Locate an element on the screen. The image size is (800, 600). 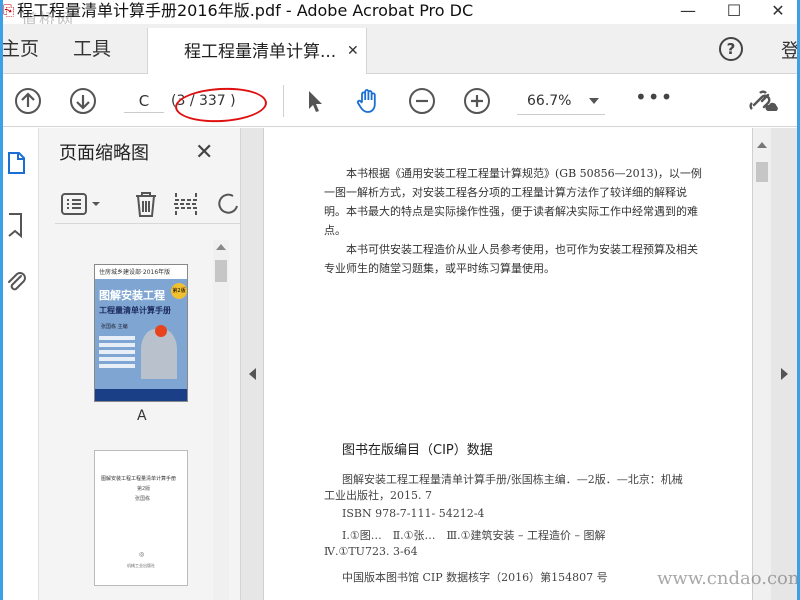
chevron-down-icon is located at coordinates (594, 101).